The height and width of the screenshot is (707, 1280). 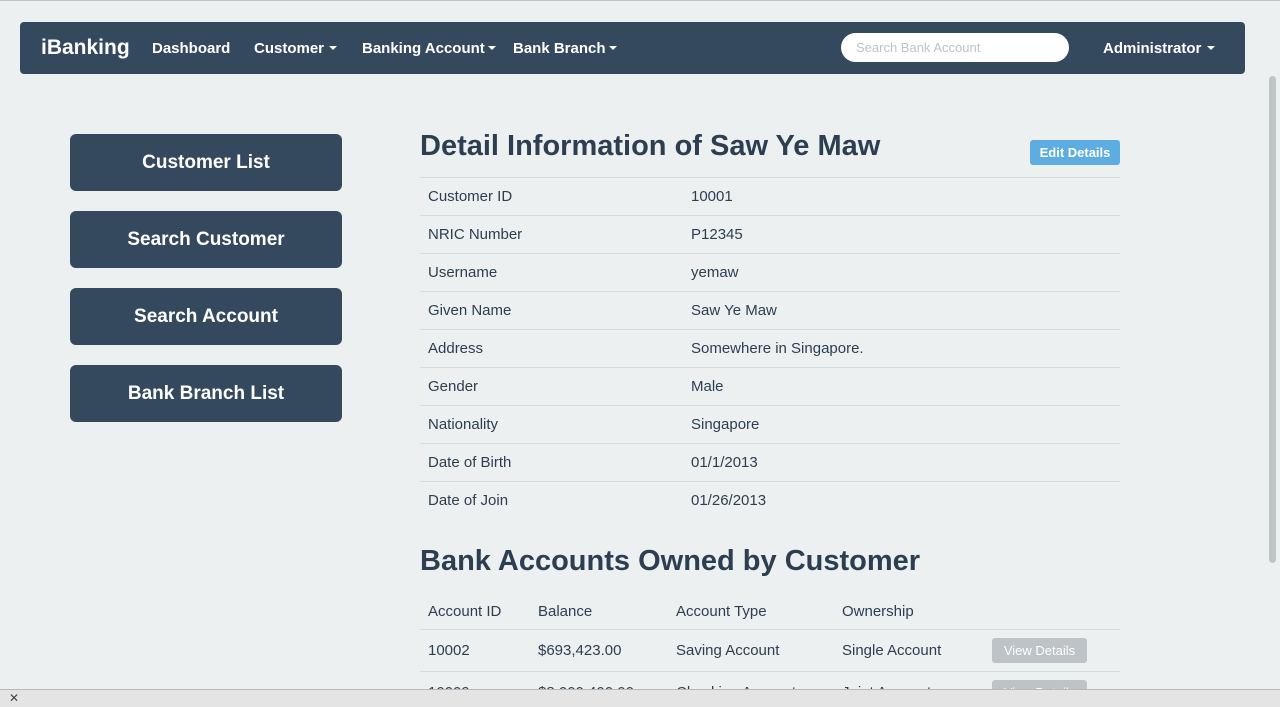 I want to click on nav-dashboard-label: Dashboard, so click(x=191, y=48).